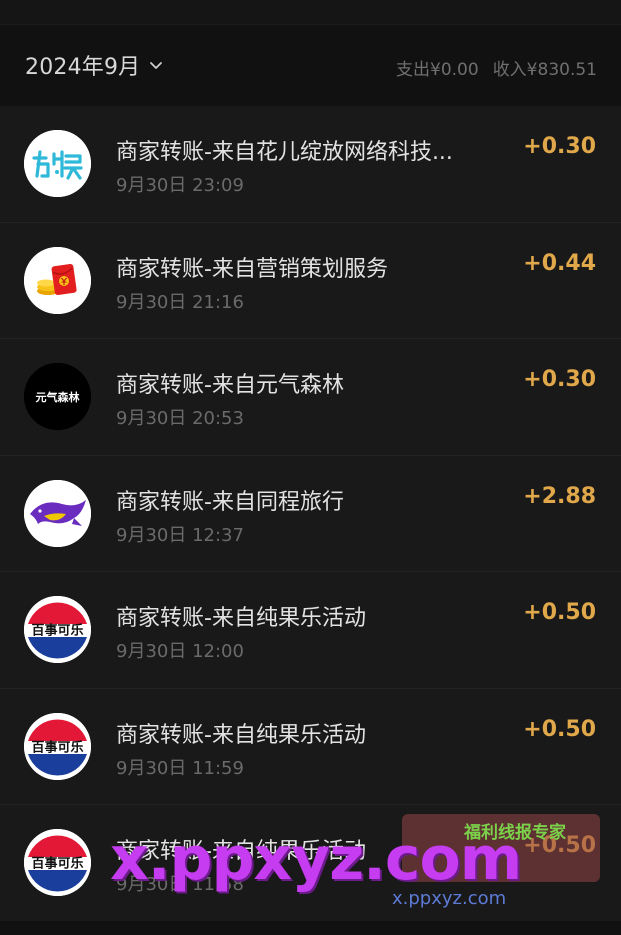 Image resolution: width=621 pixels, height=935 pixels. What do you see at coordinates (156, 65) in the screenshot?
I see `chevron-down-icon` at bounding box center [156, 65].